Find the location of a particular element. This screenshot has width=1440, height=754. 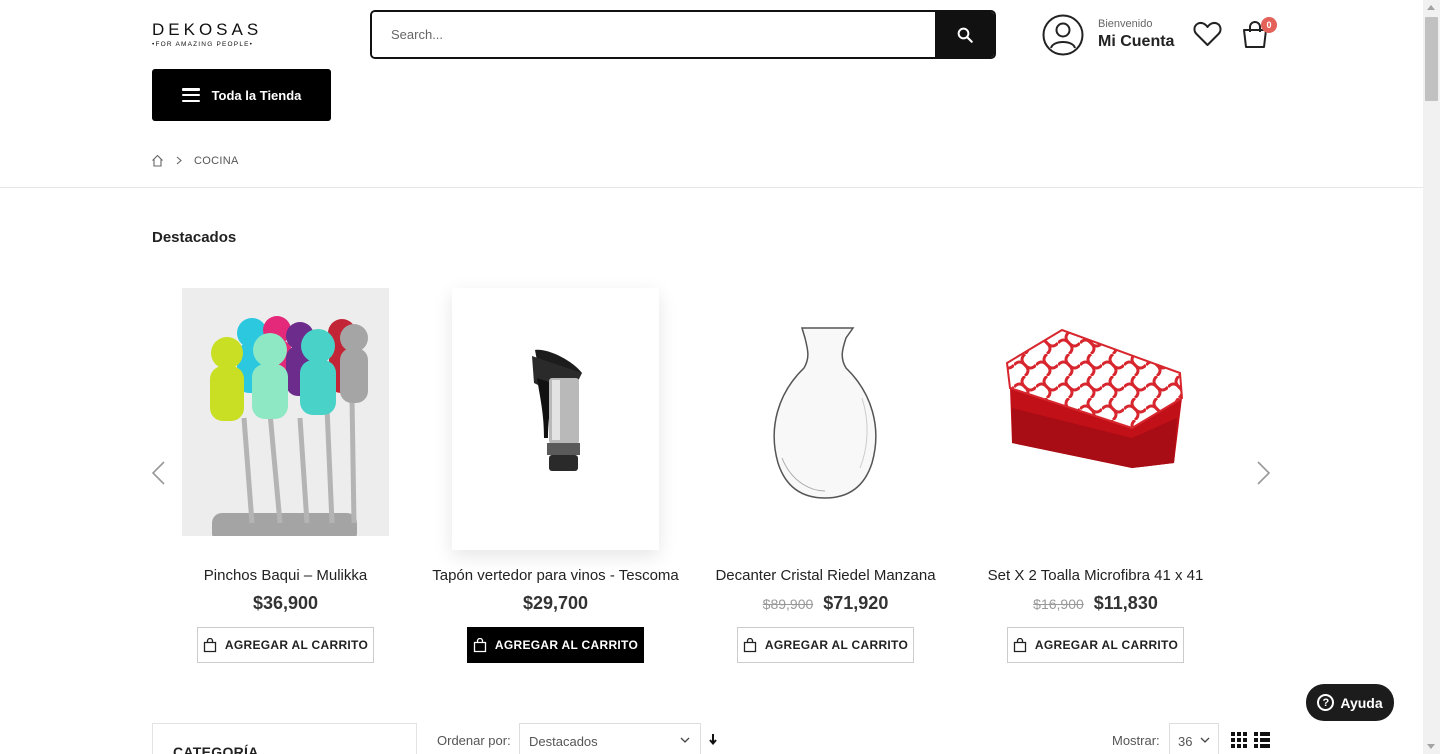

grid-view-icon is located at coordinates (1239, 740).